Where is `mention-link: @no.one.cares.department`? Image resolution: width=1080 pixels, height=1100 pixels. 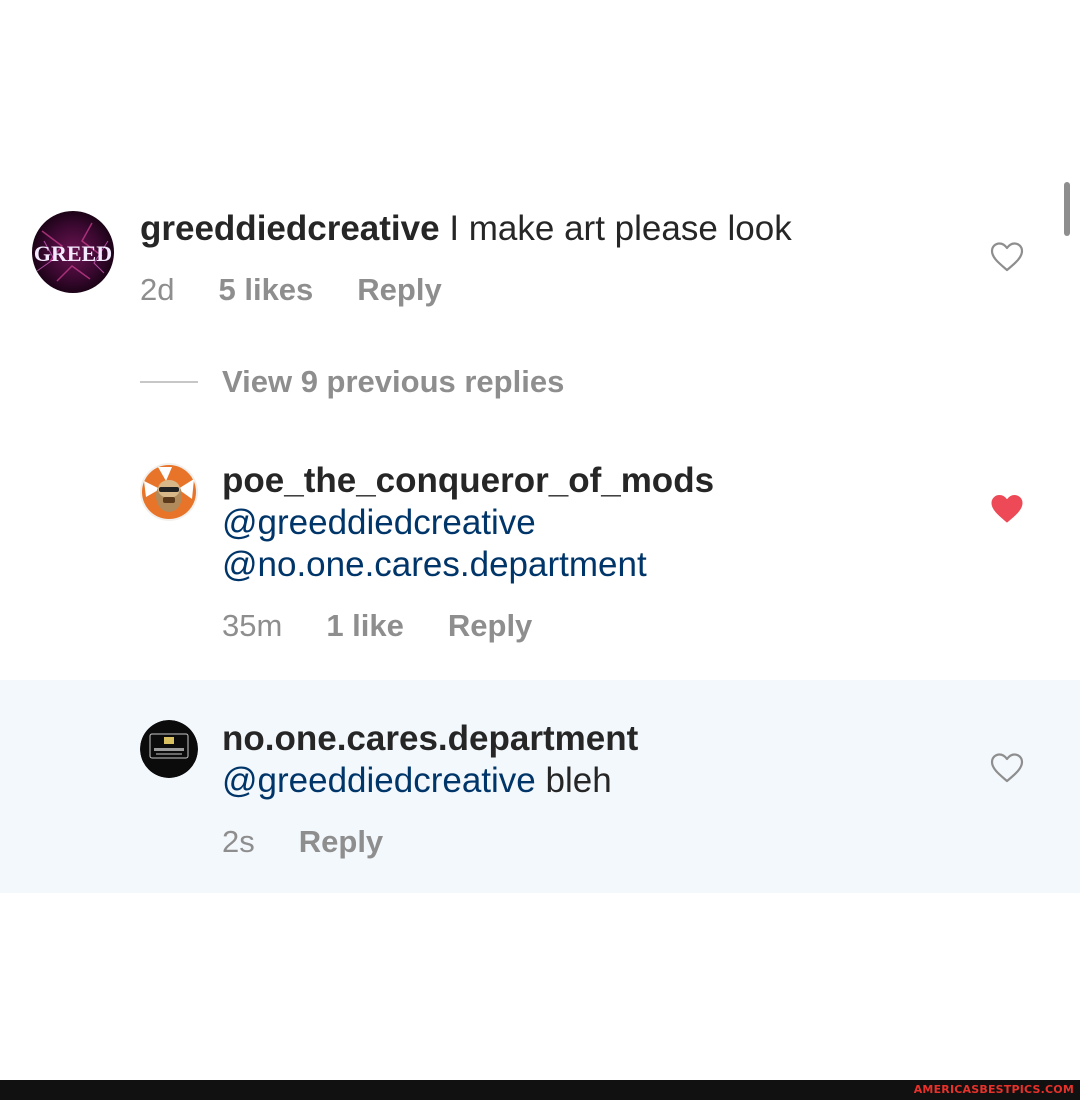
mention-link: @no.one.cares.department is located at coordinates (592, 565).